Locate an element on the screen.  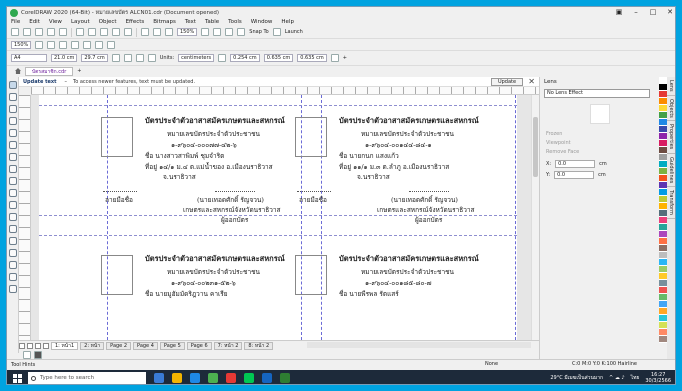
coreldraw-taskbar-icon is located at coordinates (285, 378).